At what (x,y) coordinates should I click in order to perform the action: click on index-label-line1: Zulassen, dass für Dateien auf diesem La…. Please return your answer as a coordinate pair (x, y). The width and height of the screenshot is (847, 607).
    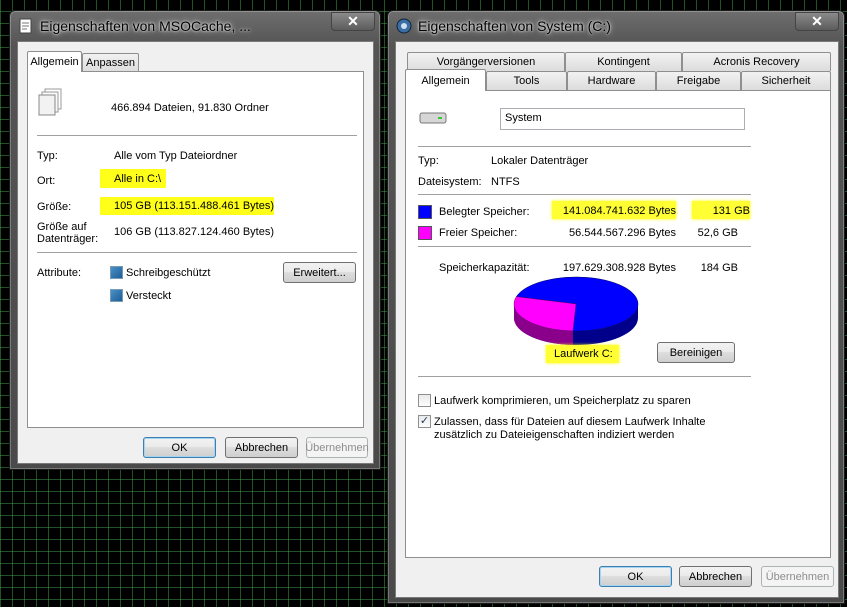
    Looking at the image, I should click on (570, 422).